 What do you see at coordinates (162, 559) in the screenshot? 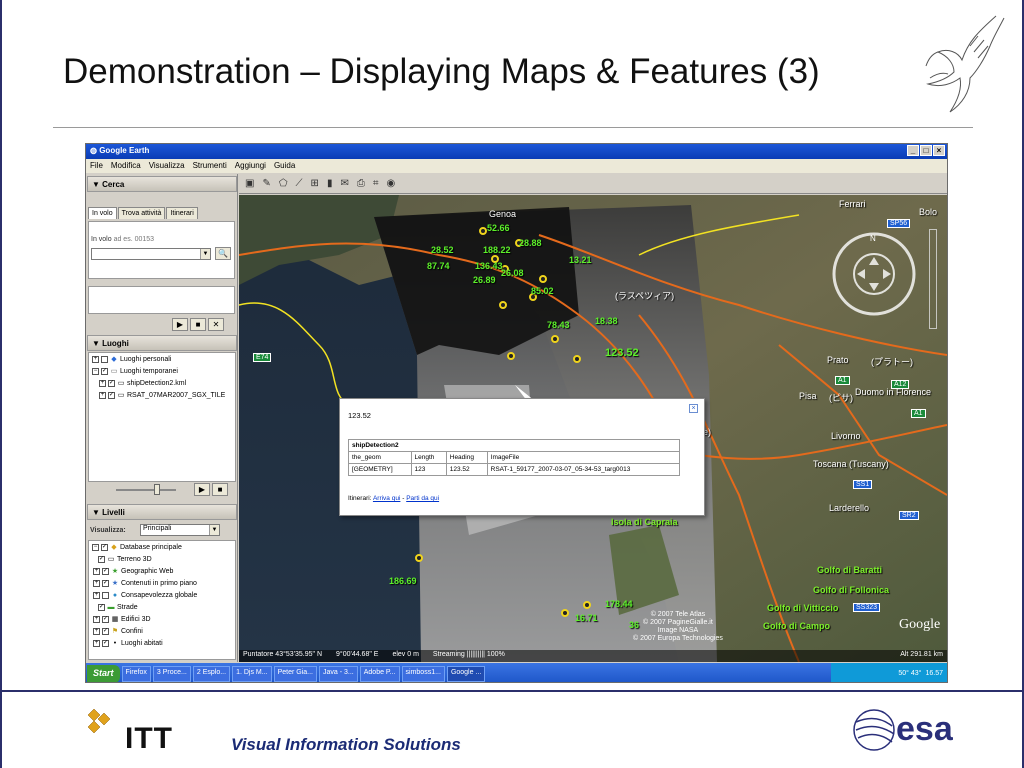
I see `list-item: ✓ ▭ Terreno 3D` at bounding box center [162, 559].